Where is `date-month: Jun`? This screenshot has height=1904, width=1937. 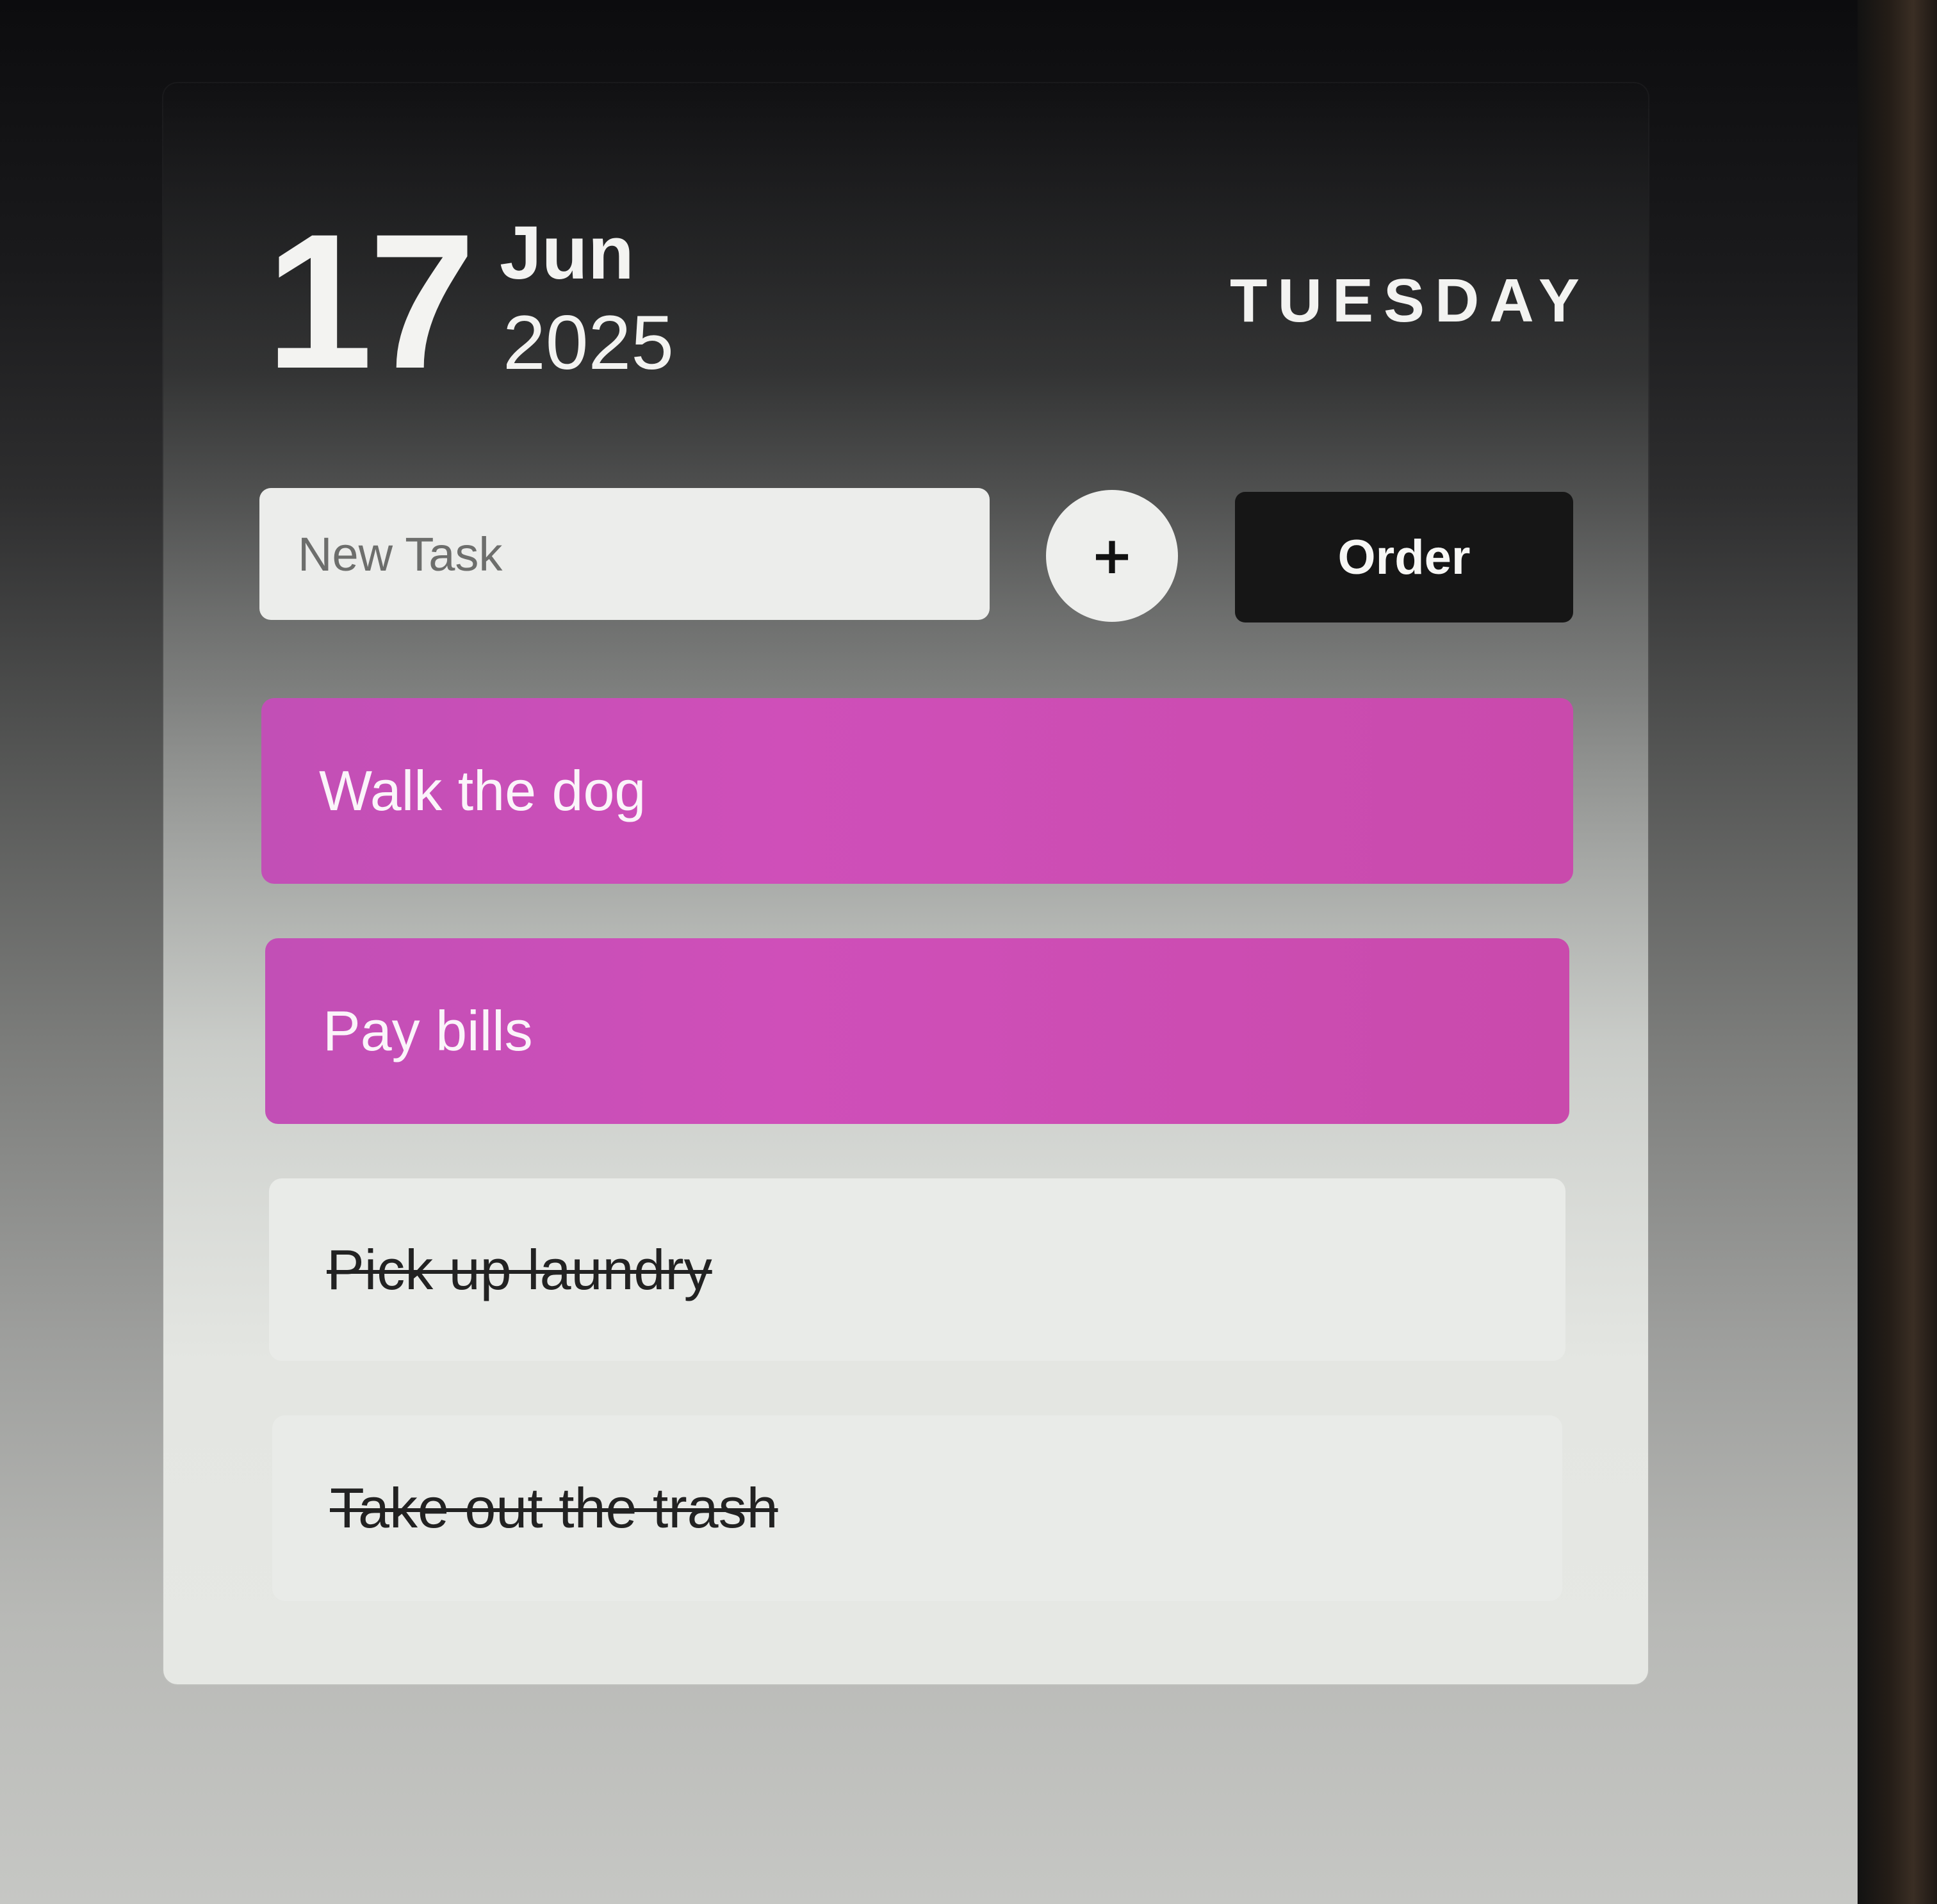
date-month: Jun is located at coordinates (567, 253).